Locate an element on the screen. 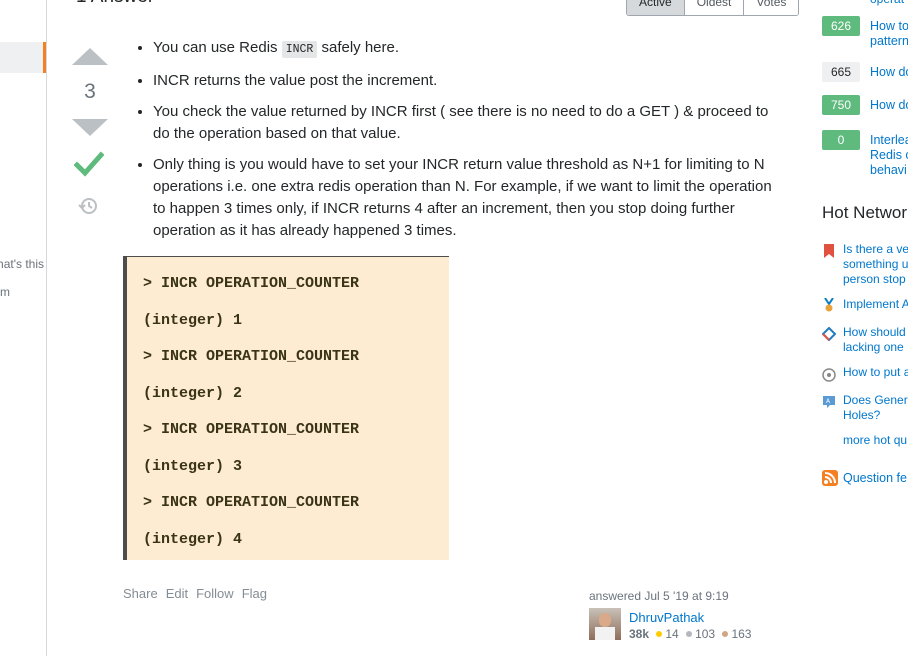 Image resolution: width=908 pixels, height=656 pixels. tab-votes: Votes is located at coordinates (771, 7).